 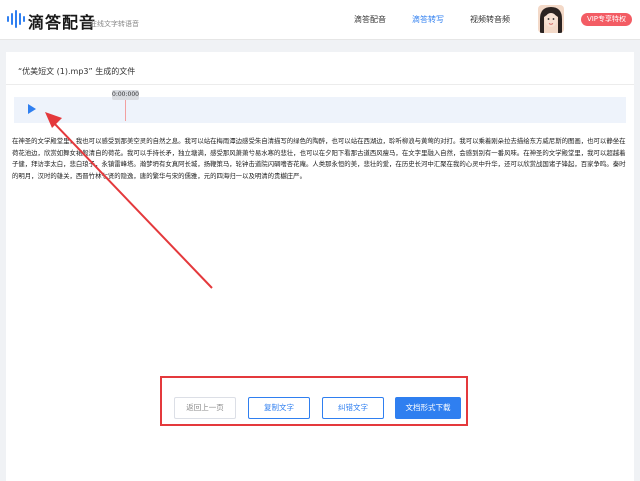 What do you see at coordinates (279, 408) in the screenshot?
I see `copy-text-button: 复制文字` at bounding box center [279, 408].